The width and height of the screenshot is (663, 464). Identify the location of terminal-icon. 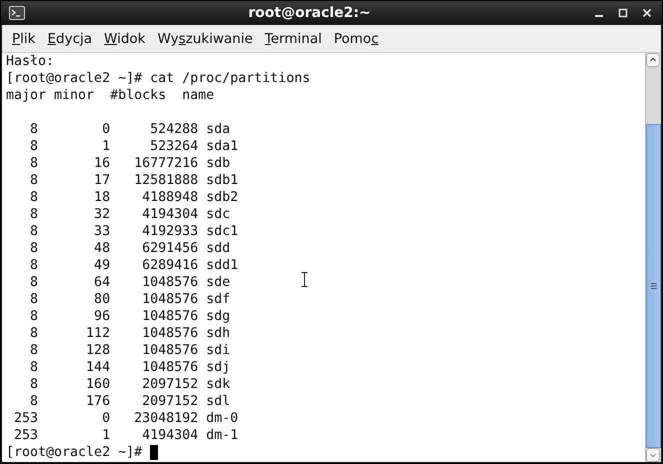
(17, 13).